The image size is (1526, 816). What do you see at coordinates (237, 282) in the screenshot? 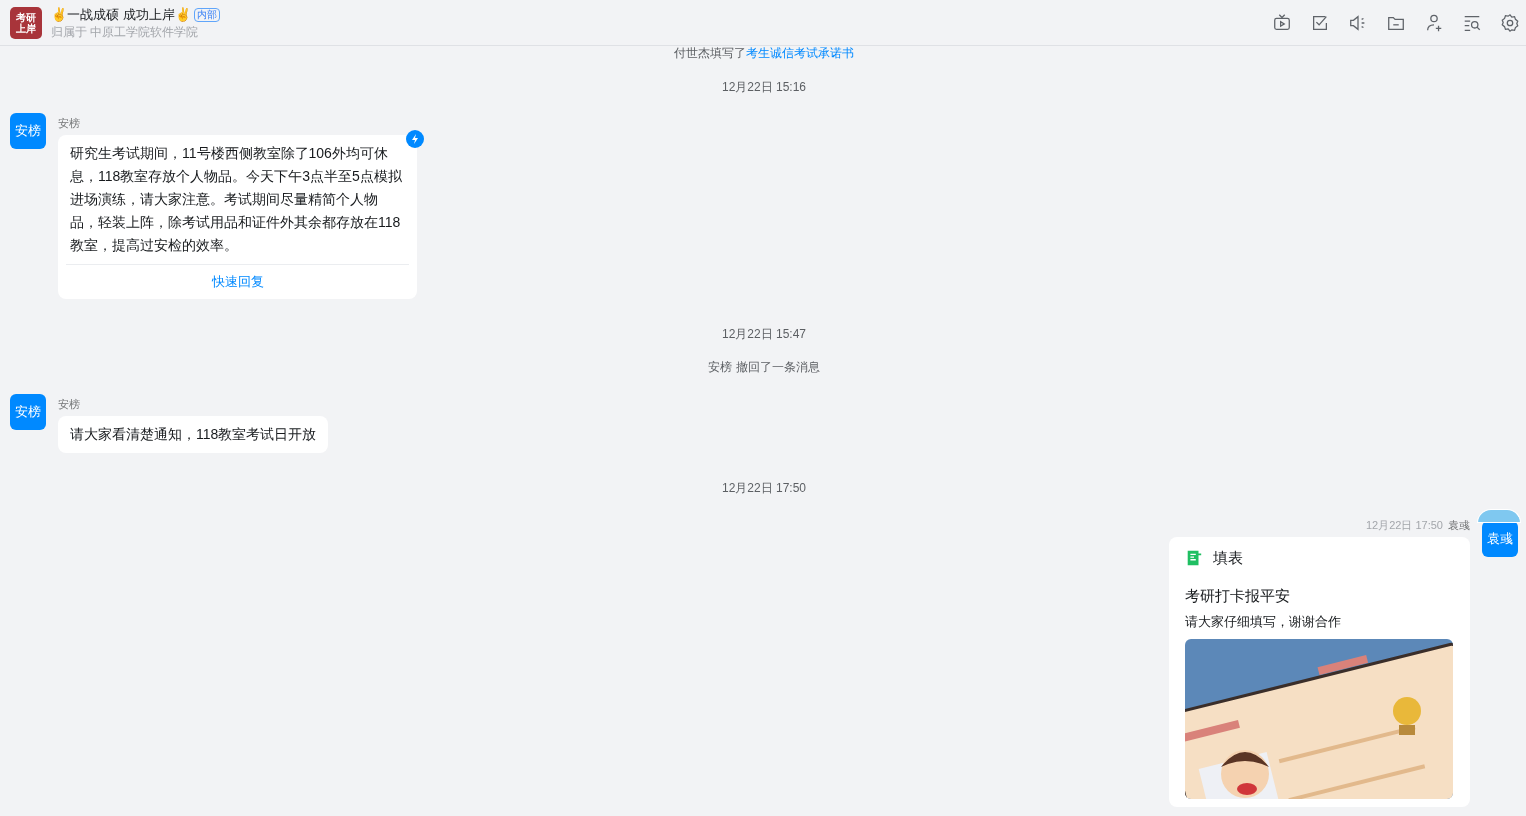
I see `quick-reply-link: 快速回复` at bounding box center [237, 282].